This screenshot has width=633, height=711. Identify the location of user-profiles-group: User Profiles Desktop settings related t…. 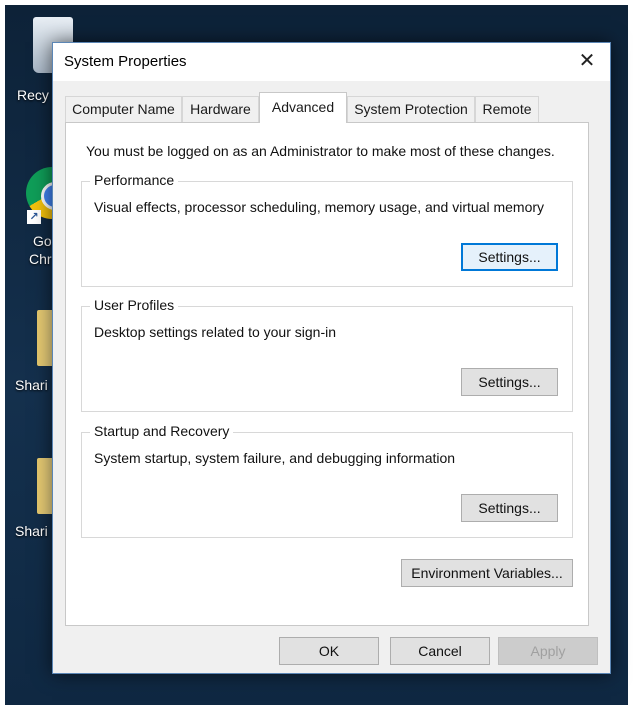
(327, 354).